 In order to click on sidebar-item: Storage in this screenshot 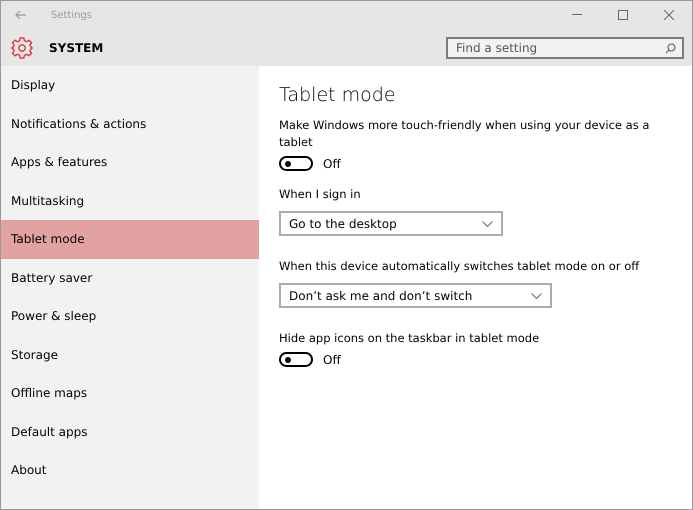, I will do `click(130, 355)`.